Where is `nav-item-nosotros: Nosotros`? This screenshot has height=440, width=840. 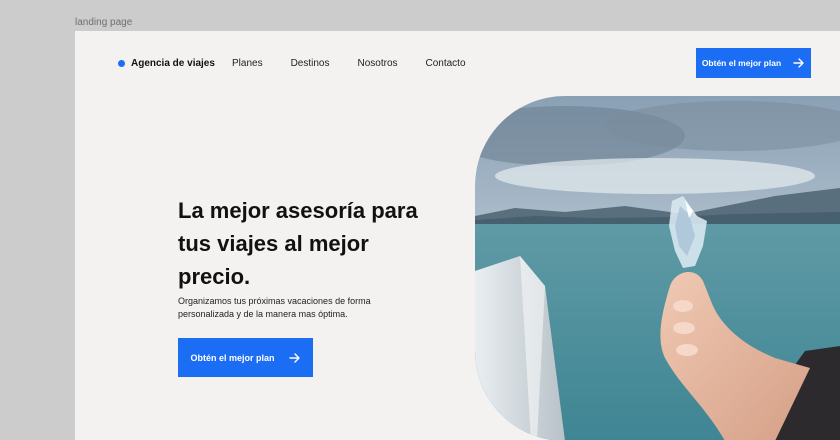
nav-item-nosotros: Nosotros is located at coordinates (377, 63).